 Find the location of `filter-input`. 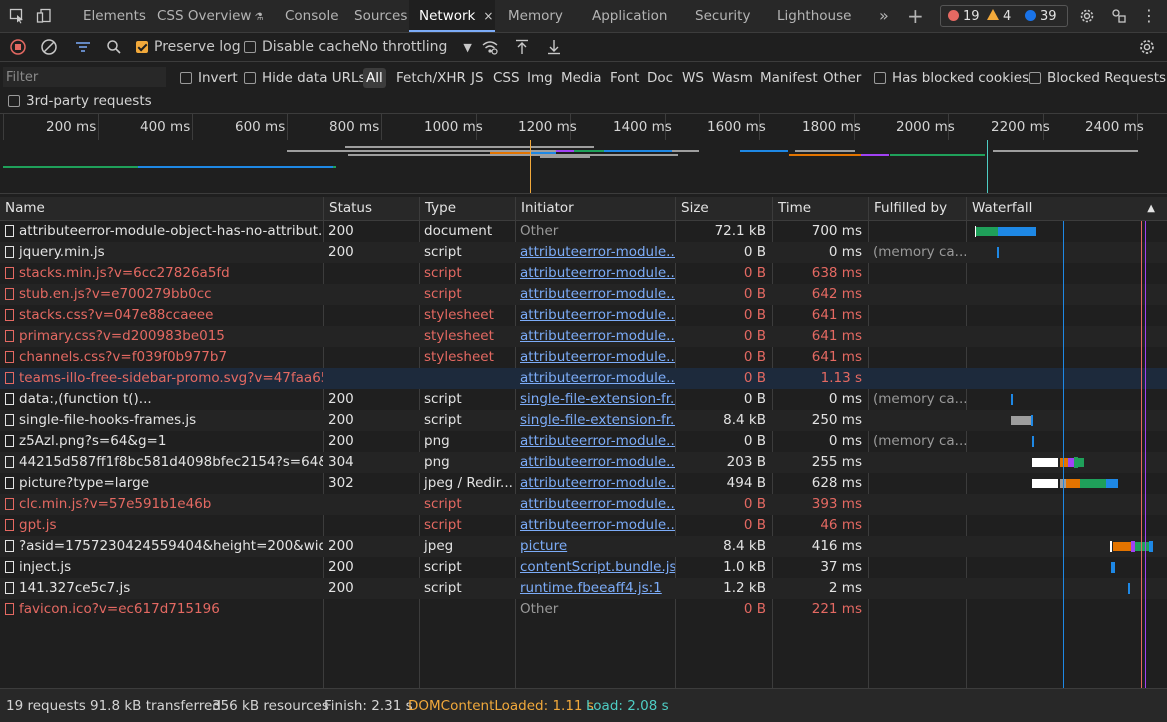

filter-input is located at coordinates (84, 77).